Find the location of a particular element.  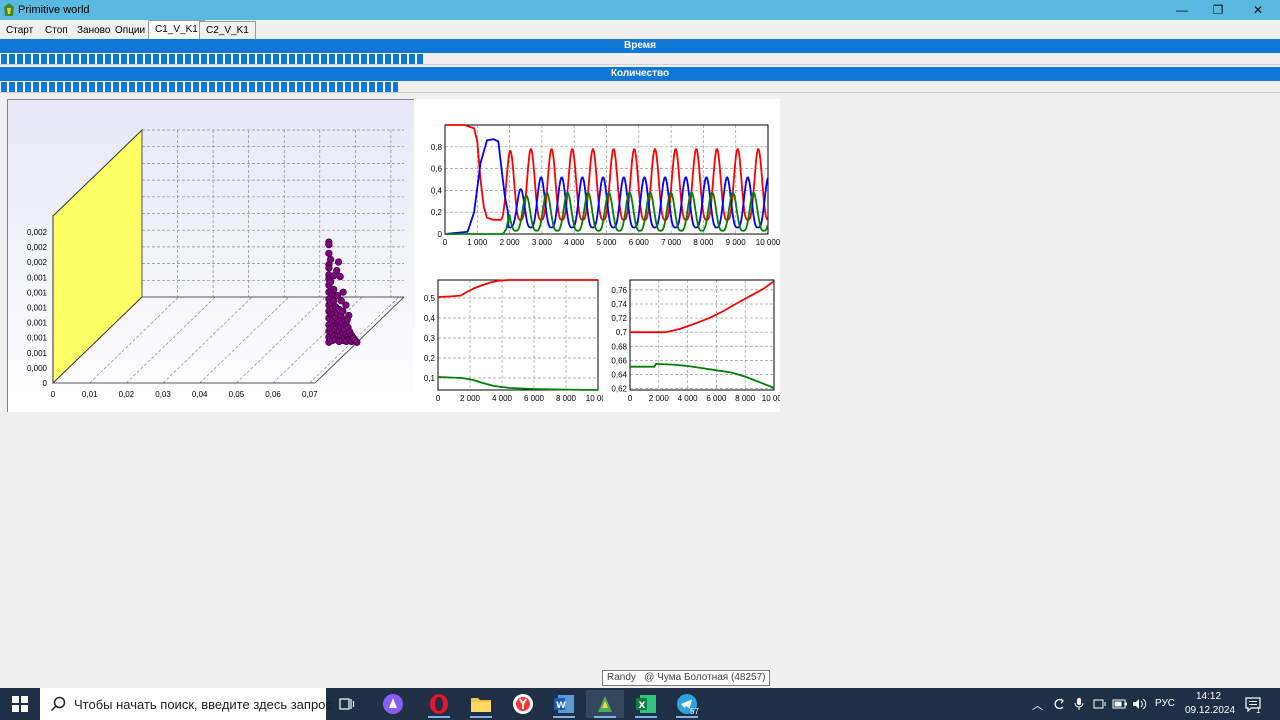

taskbar-alice is located at coordinates (393, 704).